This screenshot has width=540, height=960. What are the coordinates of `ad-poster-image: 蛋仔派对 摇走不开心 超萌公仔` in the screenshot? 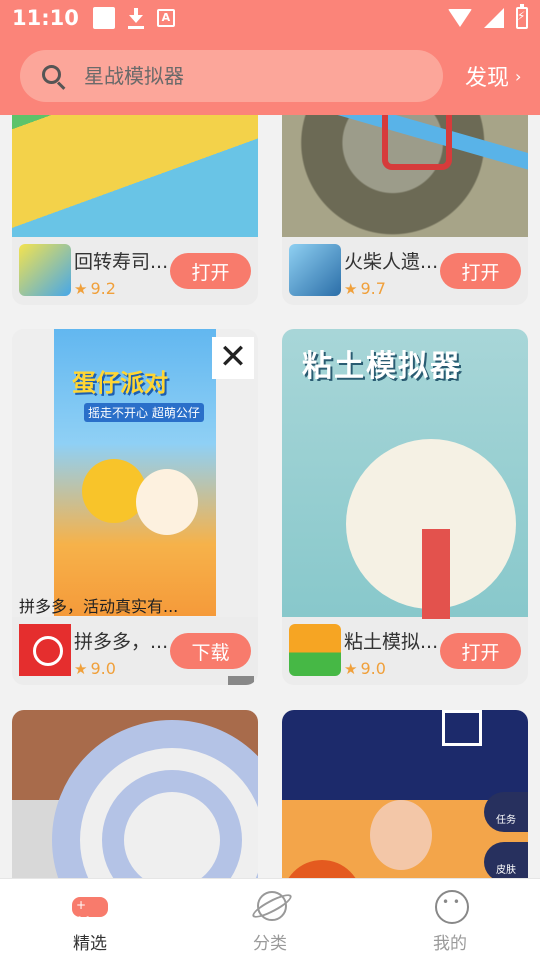 It's located at (135, 472).